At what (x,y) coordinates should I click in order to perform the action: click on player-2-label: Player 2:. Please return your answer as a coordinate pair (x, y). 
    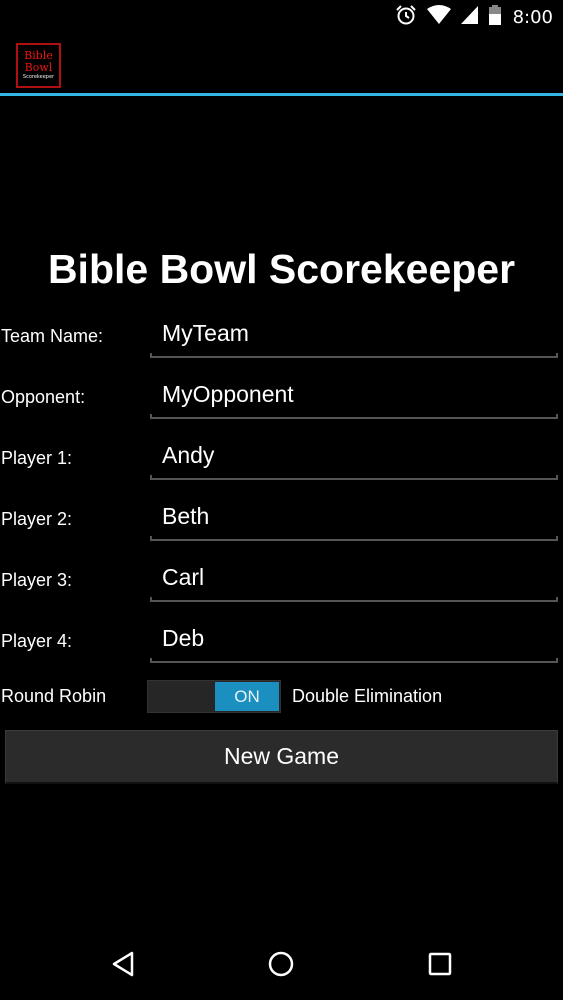
    Looking at the image, I should click on (37, 519).